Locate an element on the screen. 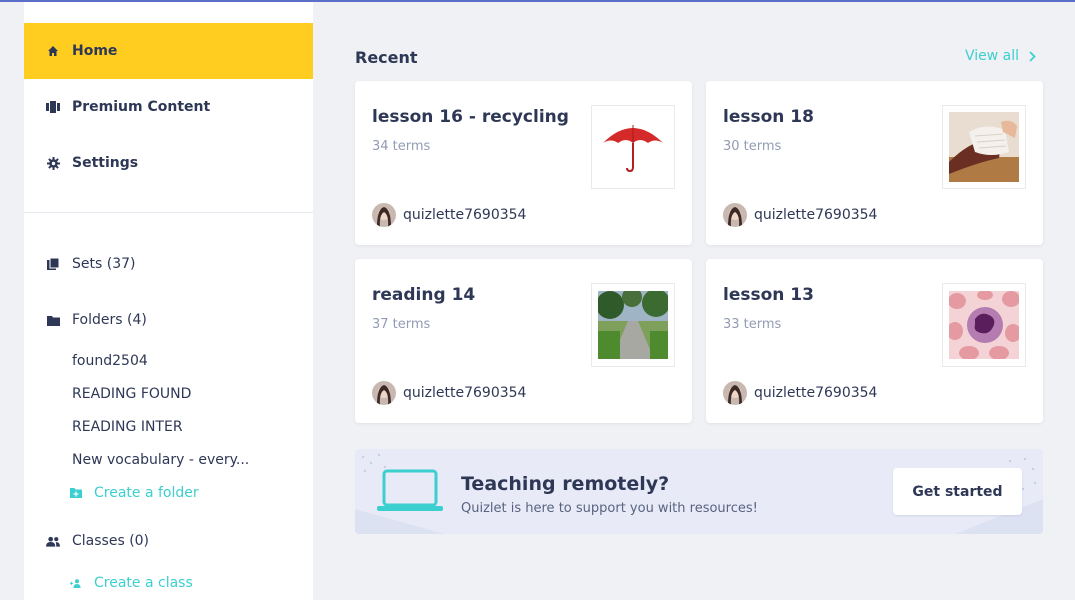  sidebar-item-premium-content: Premium Content is located at coordinates (168, 107).